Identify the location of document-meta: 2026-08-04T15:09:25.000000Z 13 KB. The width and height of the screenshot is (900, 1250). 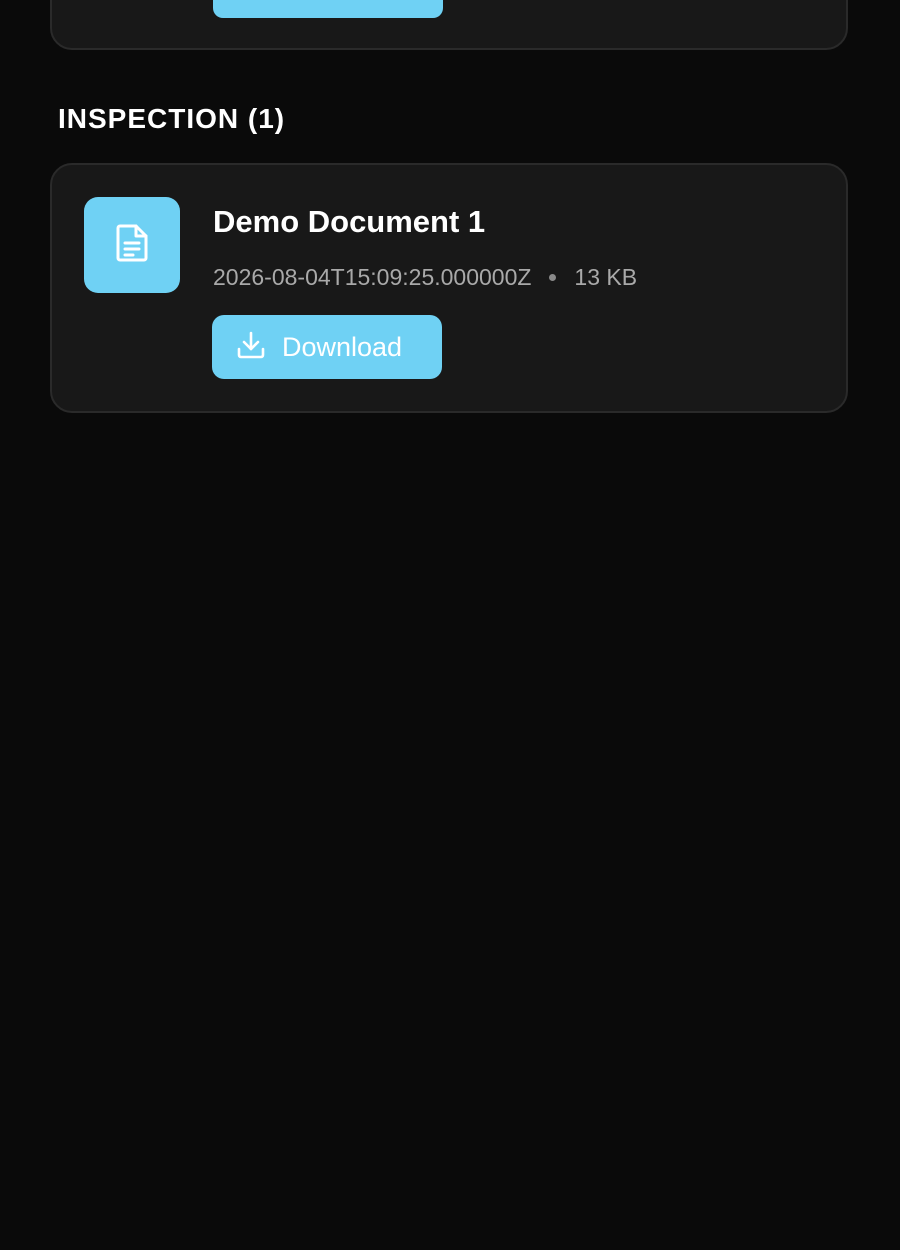
(425, 277).